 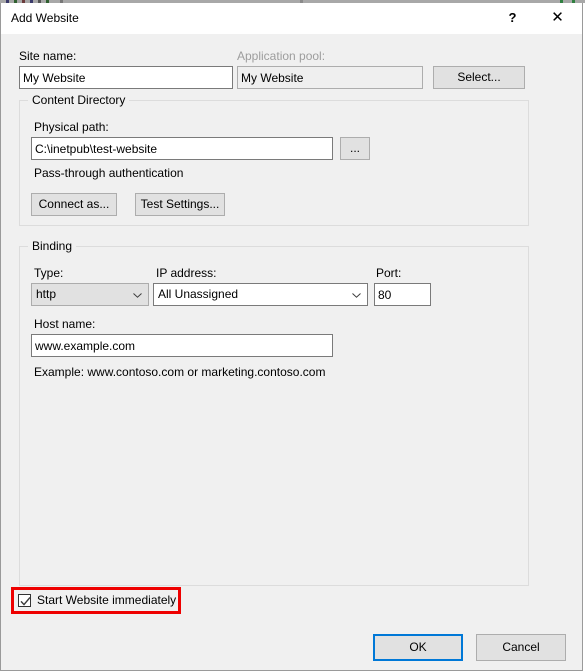 What do you see at coordinates (182, 148) in the screenshot?
I see `physical-path-input` at bounding box center [182, 148].